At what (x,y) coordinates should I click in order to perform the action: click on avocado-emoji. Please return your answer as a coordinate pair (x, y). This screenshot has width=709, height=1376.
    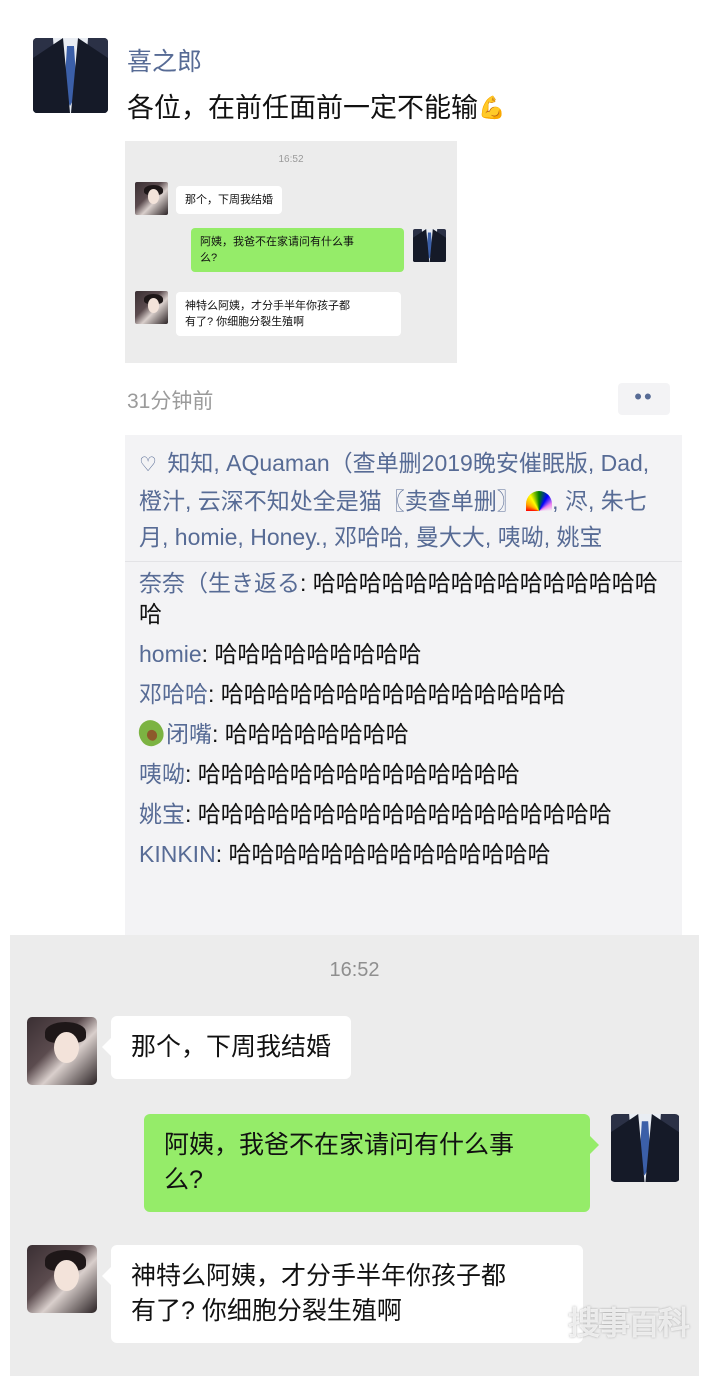
    Looking at the image, I should click on (151, 733).